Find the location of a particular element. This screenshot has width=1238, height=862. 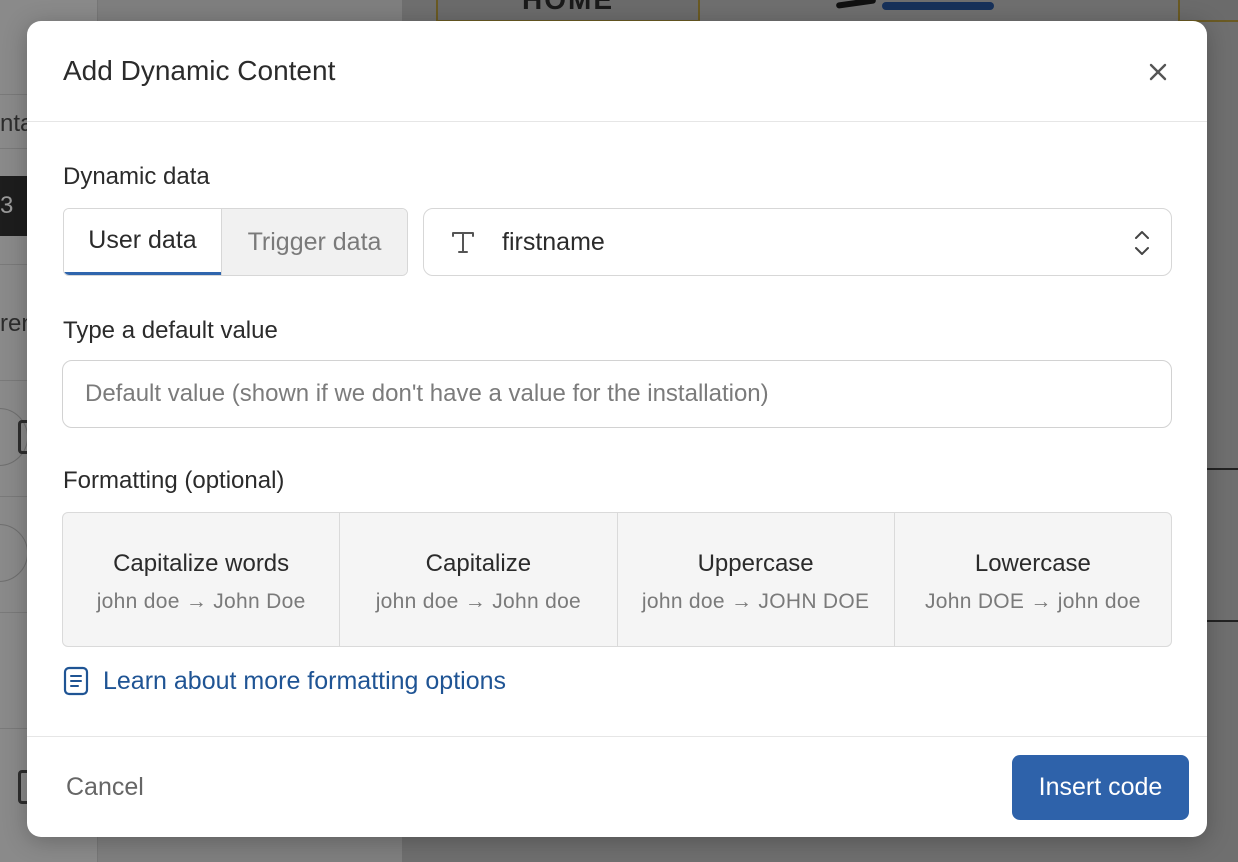

data-source-toggle: User data Trigger data is located at coordinates (235, 242).